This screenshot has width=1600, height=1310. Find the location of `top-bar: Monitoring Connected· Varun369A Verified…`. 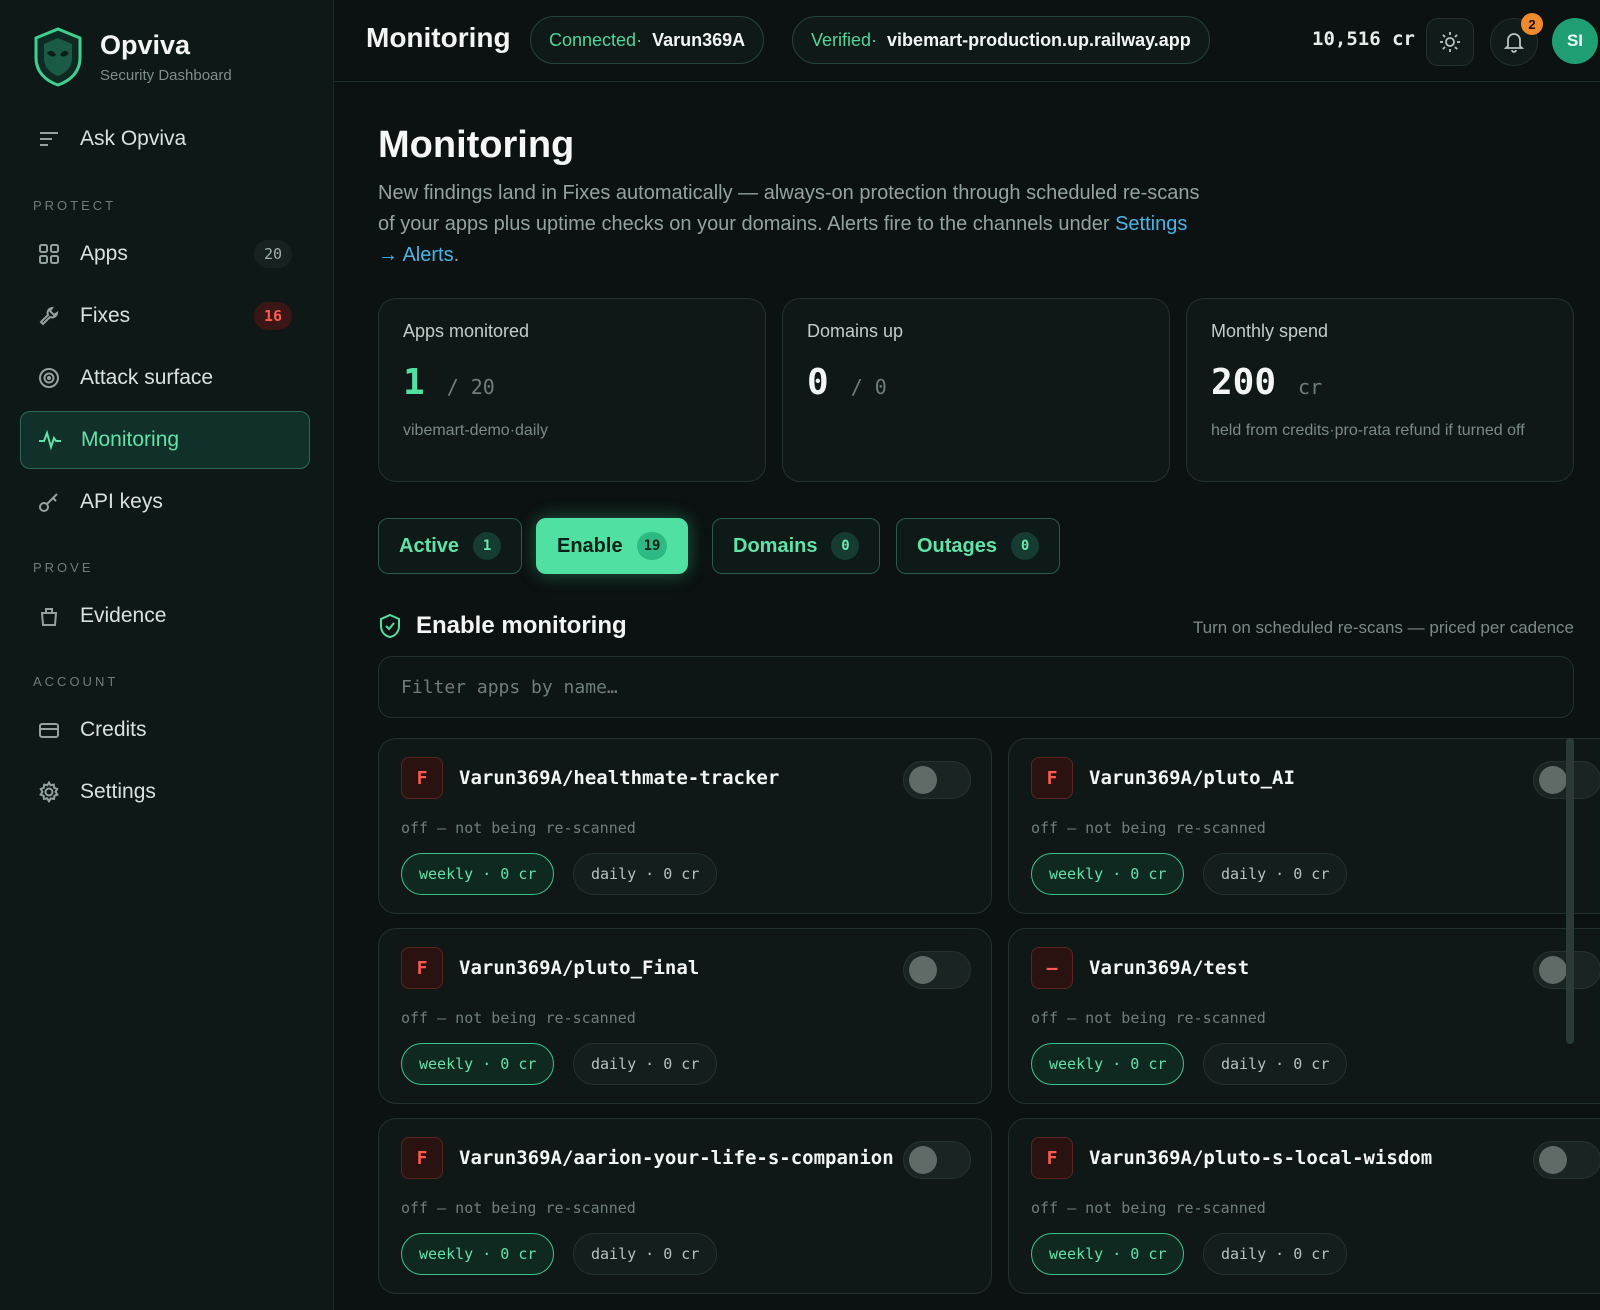

top-bar: Monitoring Connected· Varun369A Verified… is located at coordinates (967, 41).